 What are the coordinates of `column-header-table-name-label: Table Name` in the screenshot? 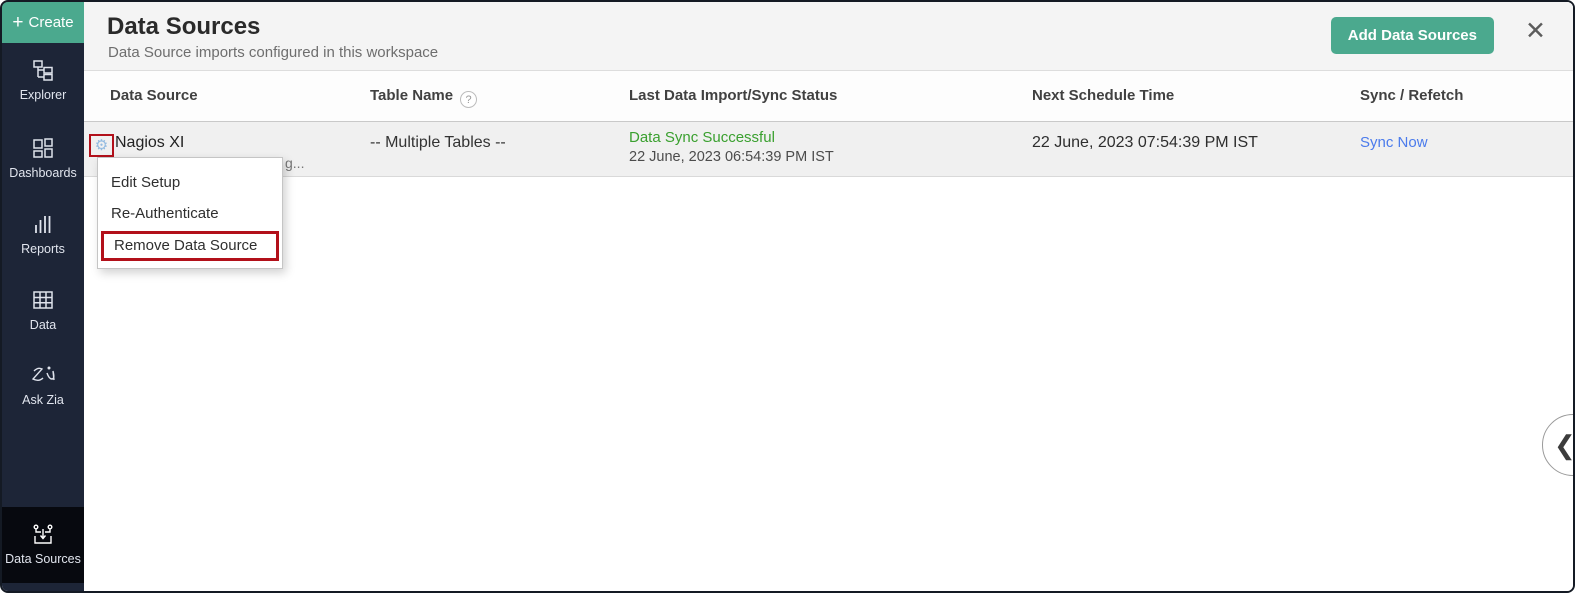 It's located at (412, 95).